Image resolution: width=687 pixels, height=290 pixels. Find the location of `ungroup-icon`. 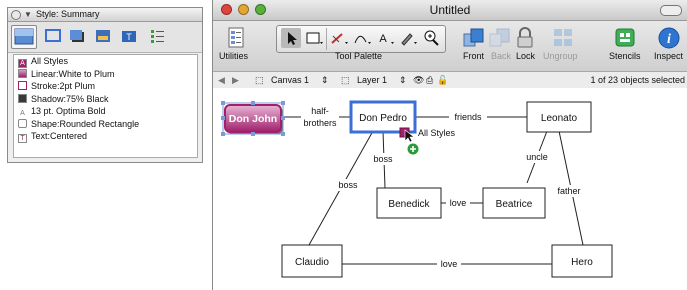

ungroup-icon is located at coordinates (563, 37).